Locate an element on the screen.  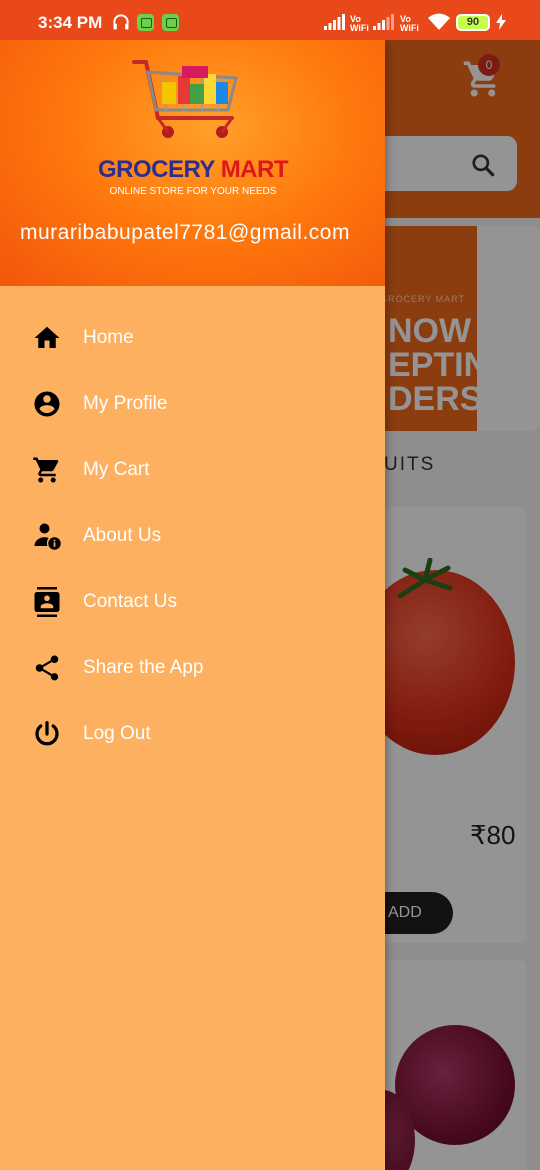
menu-item-log-out: Log Out is located at coordinates (192, 734).